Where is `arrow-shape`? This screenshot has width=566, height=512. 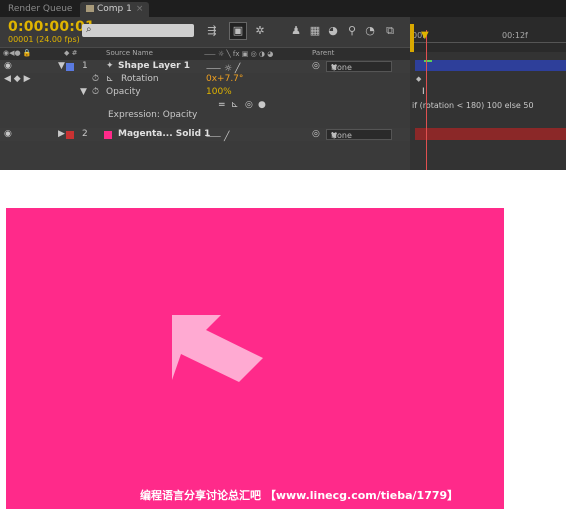
arrow-shape is located at coordinates (217, 348).